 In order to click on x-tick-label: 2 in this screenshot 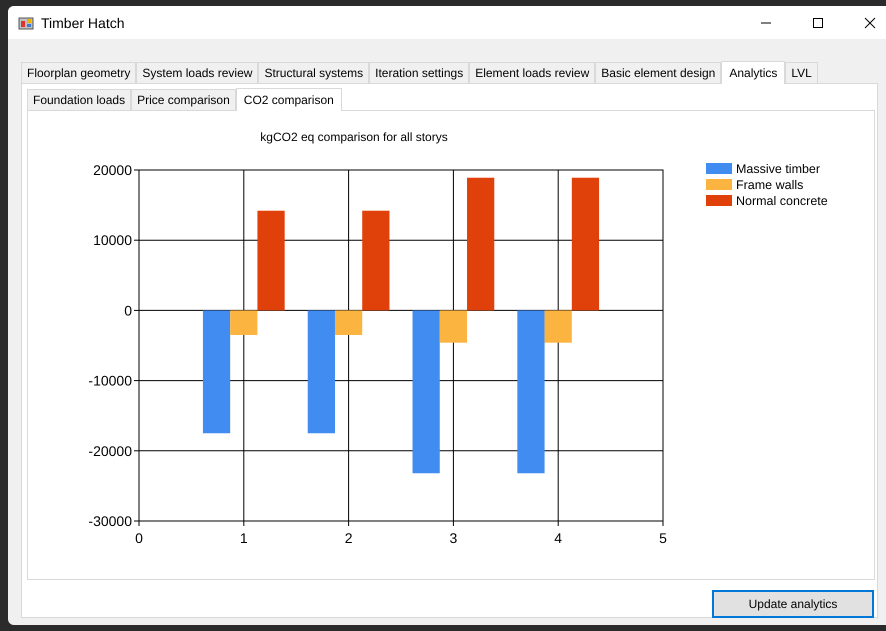, I will do `click(348, 538)`.